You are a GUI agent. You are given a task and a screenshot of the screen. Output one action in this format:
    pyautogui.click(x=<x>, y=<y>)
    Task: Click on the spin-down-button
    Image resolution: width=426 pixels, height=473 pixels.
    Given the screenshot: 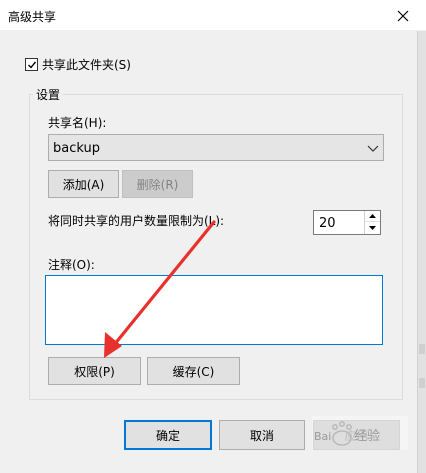 What is the action you would take?
    pyautogui.click(x=372, y=227)
    